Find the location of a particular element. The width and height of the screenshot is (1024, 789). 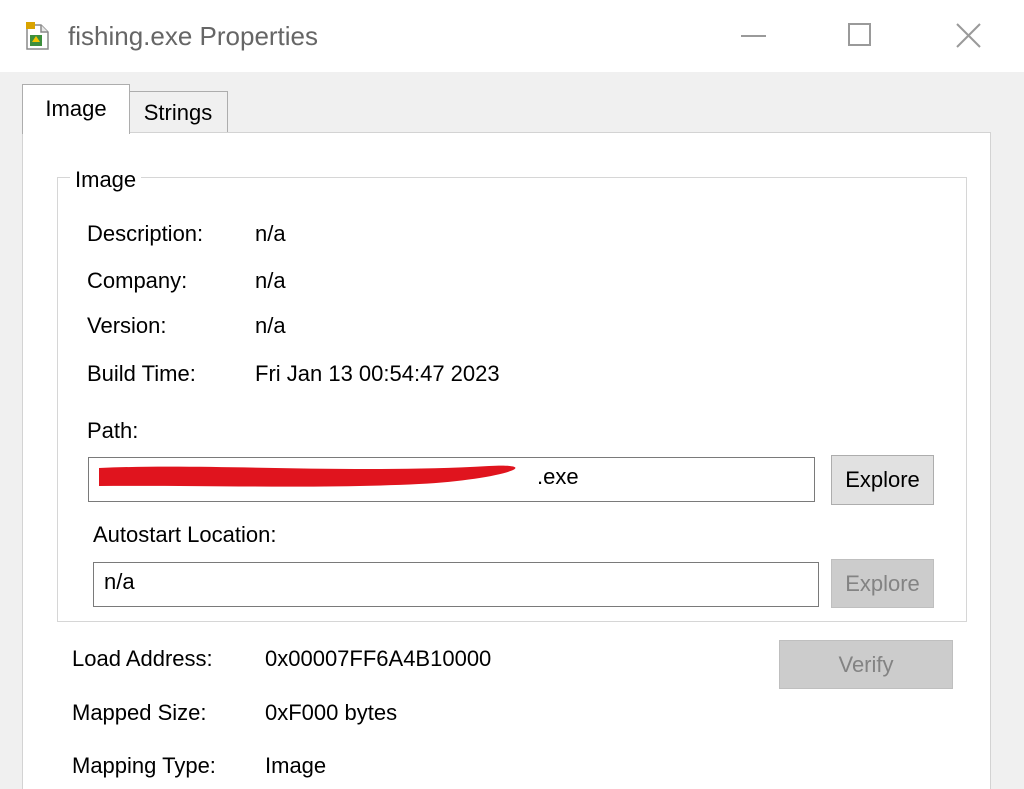

build-time-value: Fri Jan 13 00:54:47 2023 is located at coordinates (377, 373).